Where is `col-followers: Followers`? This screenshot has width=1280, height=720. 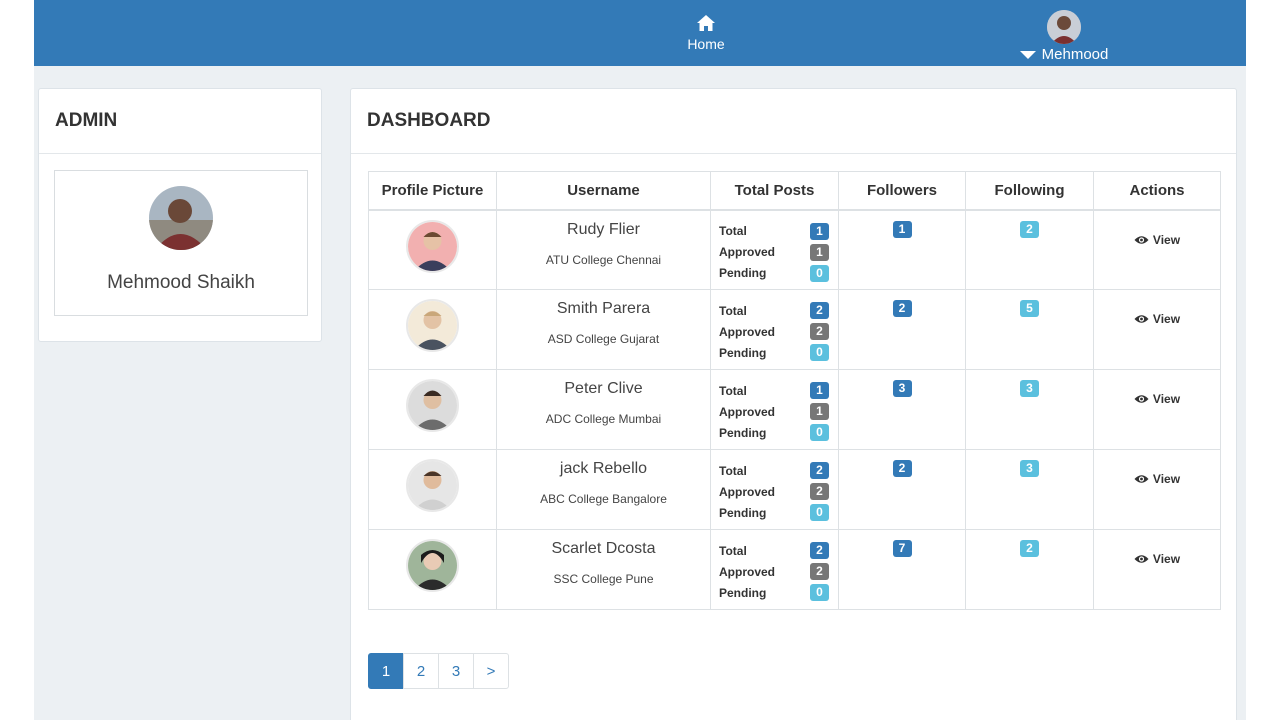
col-followers: Followers is located at coordinates (902, 191).